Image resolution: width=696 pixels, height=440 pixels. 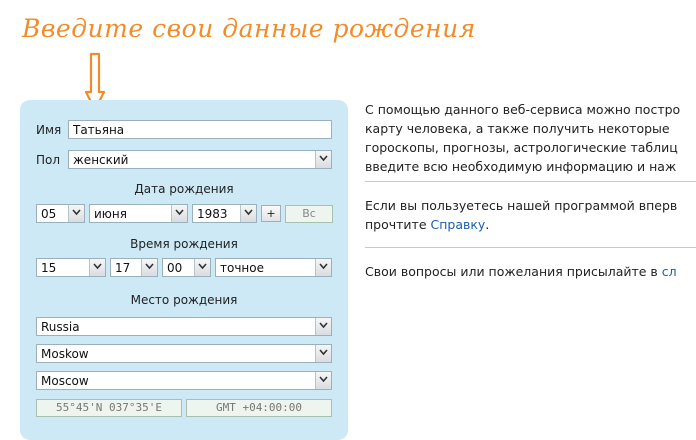 I want to click on hour-select: 15, so click(x=71, y=267).